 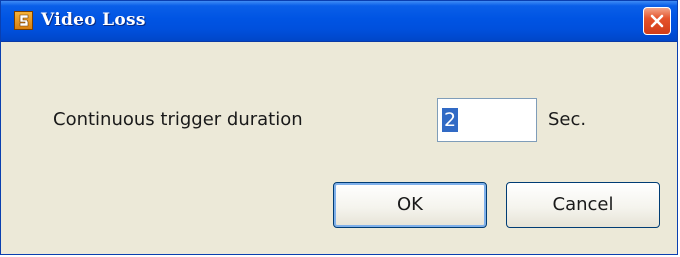 I want to click on ok-button: OK, so click(x=410, y=205).